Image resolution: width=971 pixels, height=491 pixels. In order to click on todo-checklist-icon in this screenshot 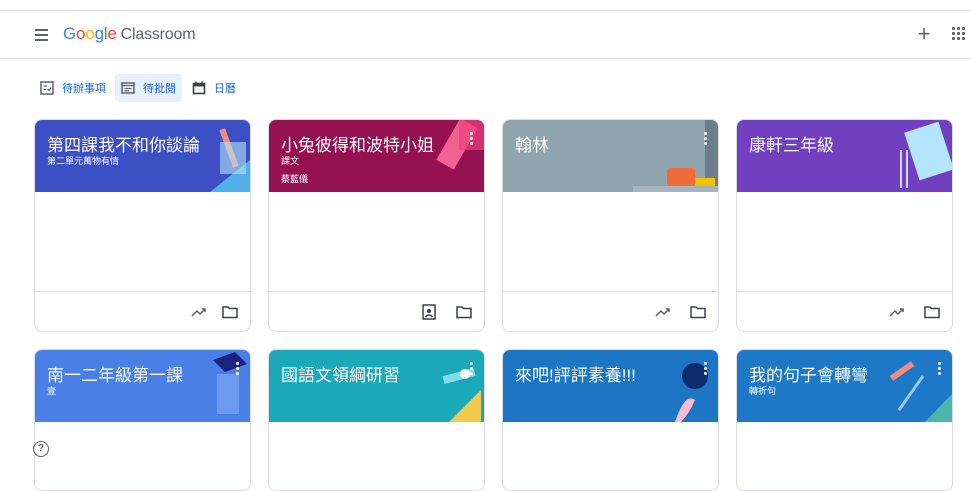, I will do `click(47, 88)`.